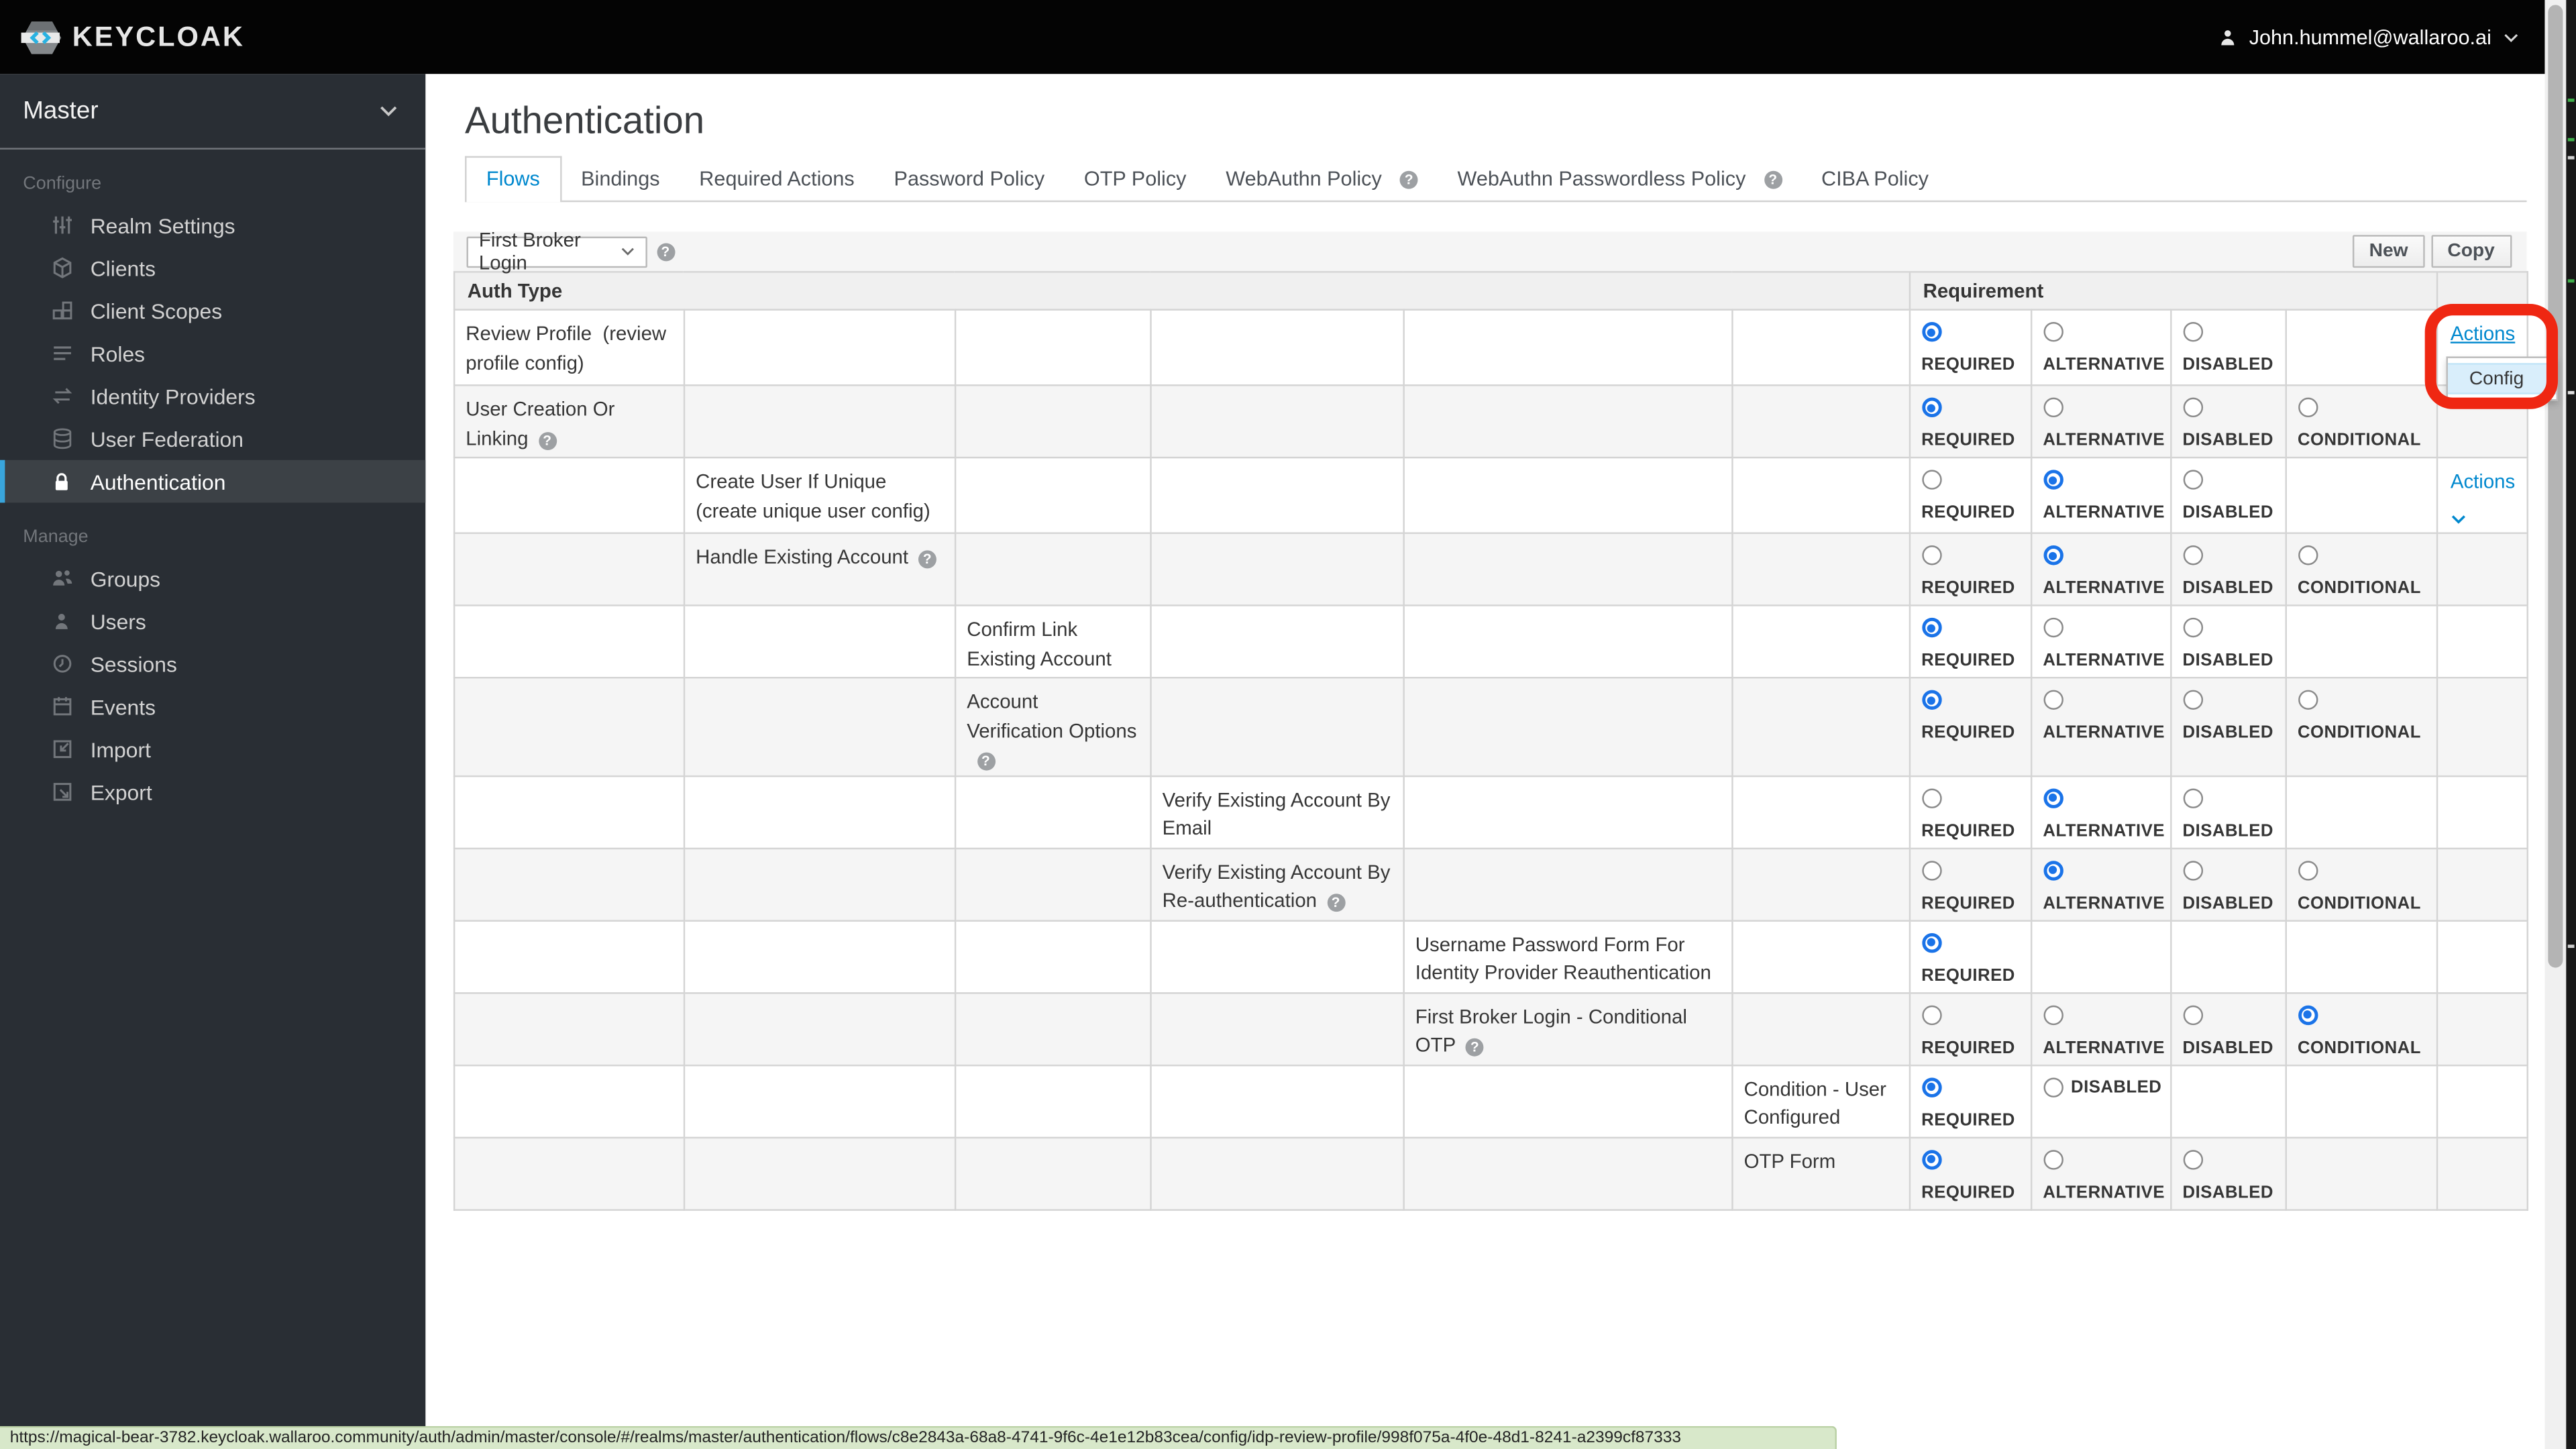 This screenshot has width=2576, height=1449. Describe the element at coordinates (1135, 179) in the screenshot. I see `tab-otp-policy: OTP Policy` at that location.